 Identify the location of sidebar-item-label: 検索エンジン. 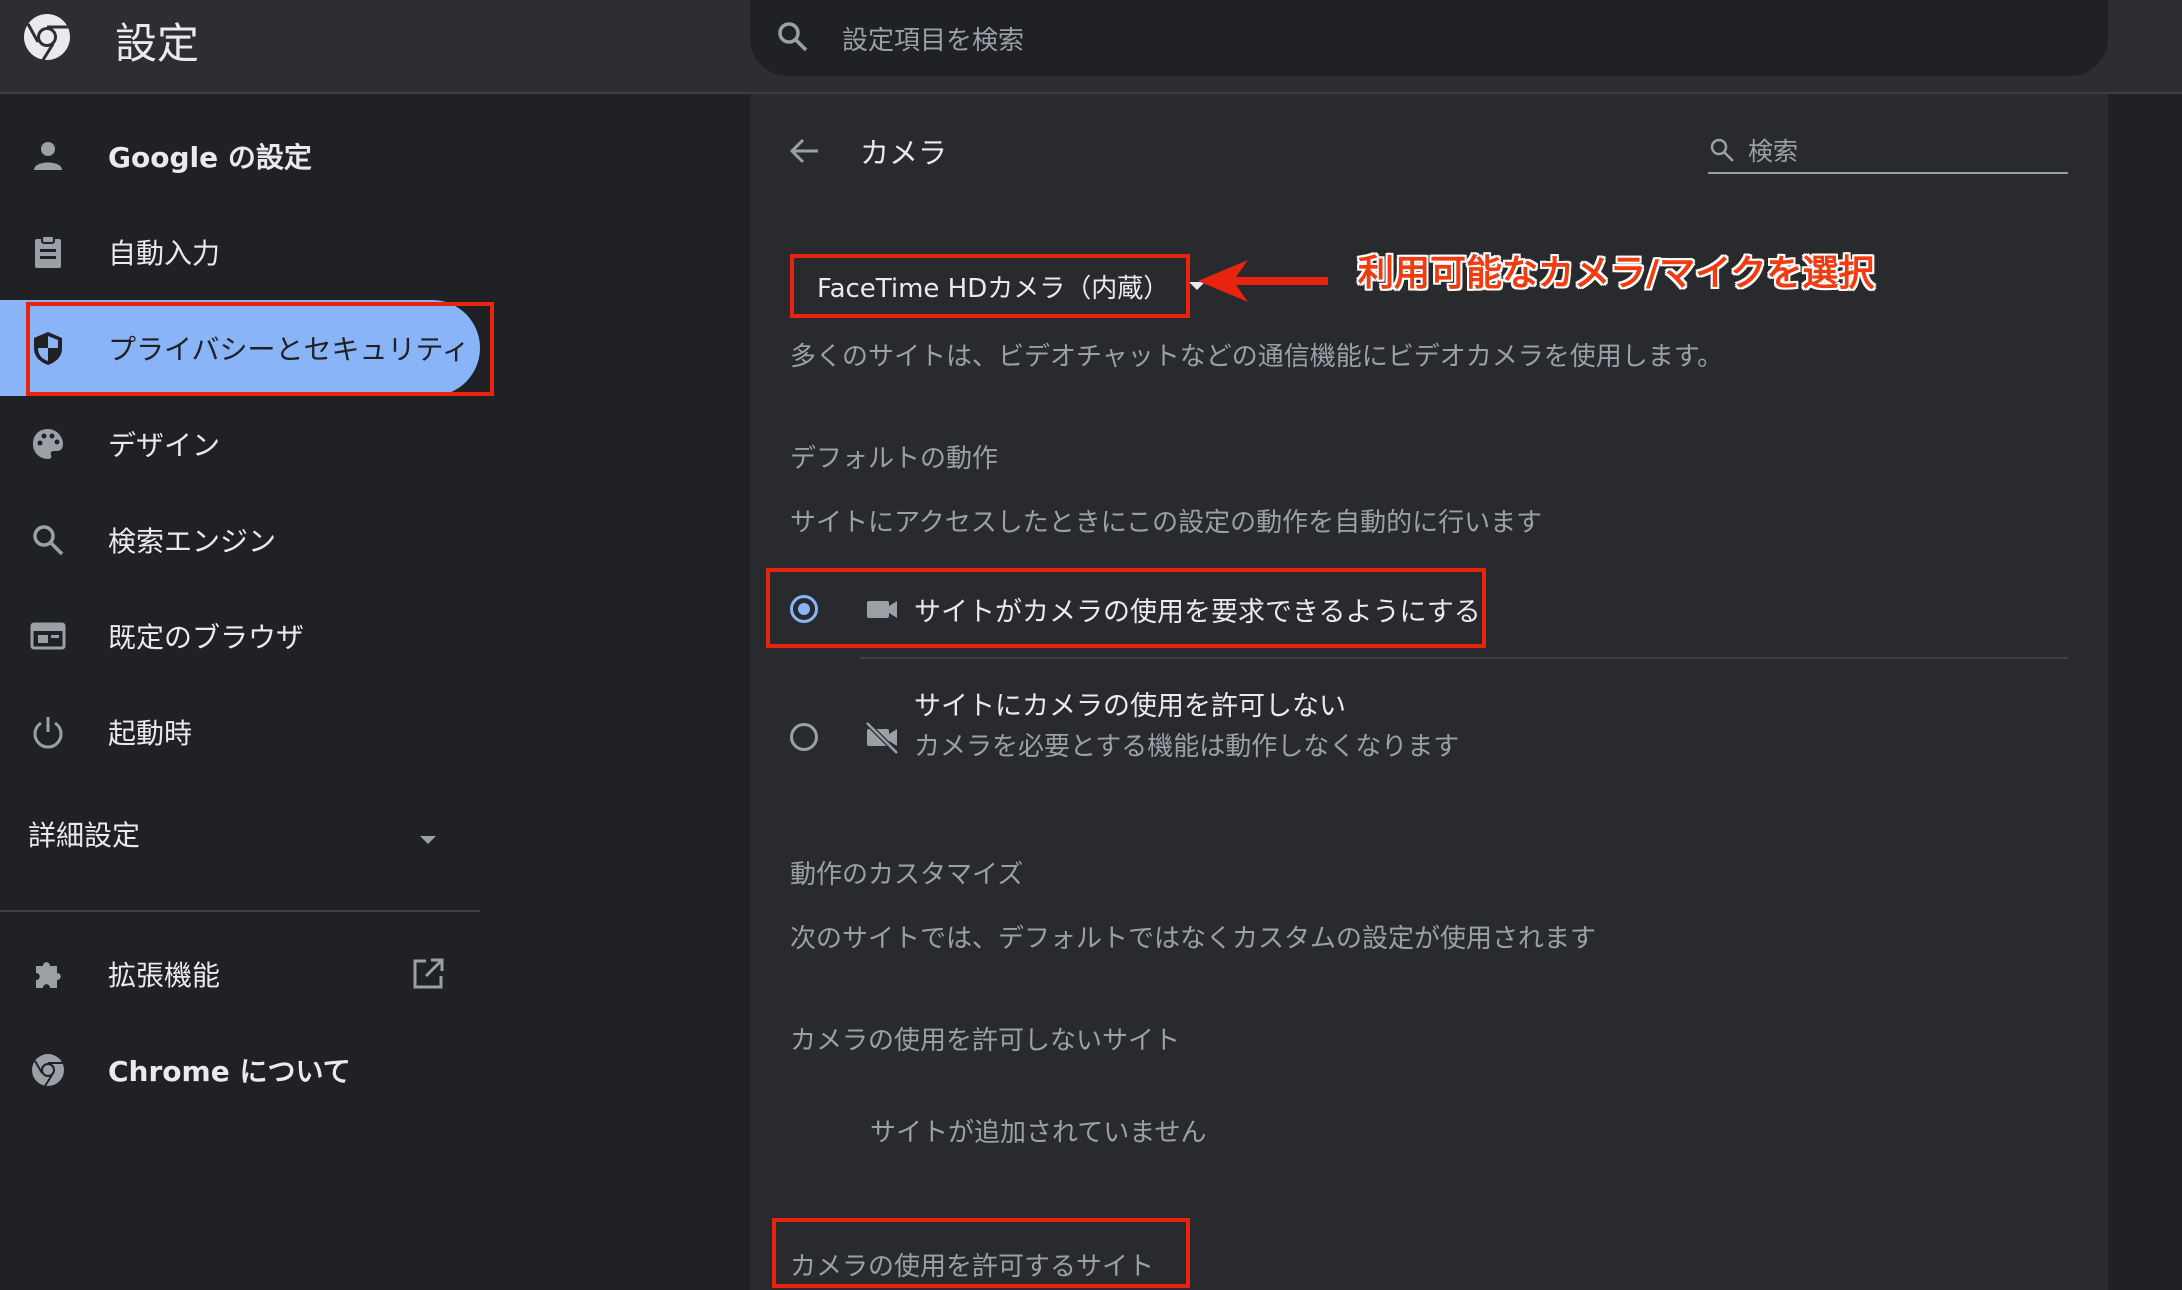
(192, 541).